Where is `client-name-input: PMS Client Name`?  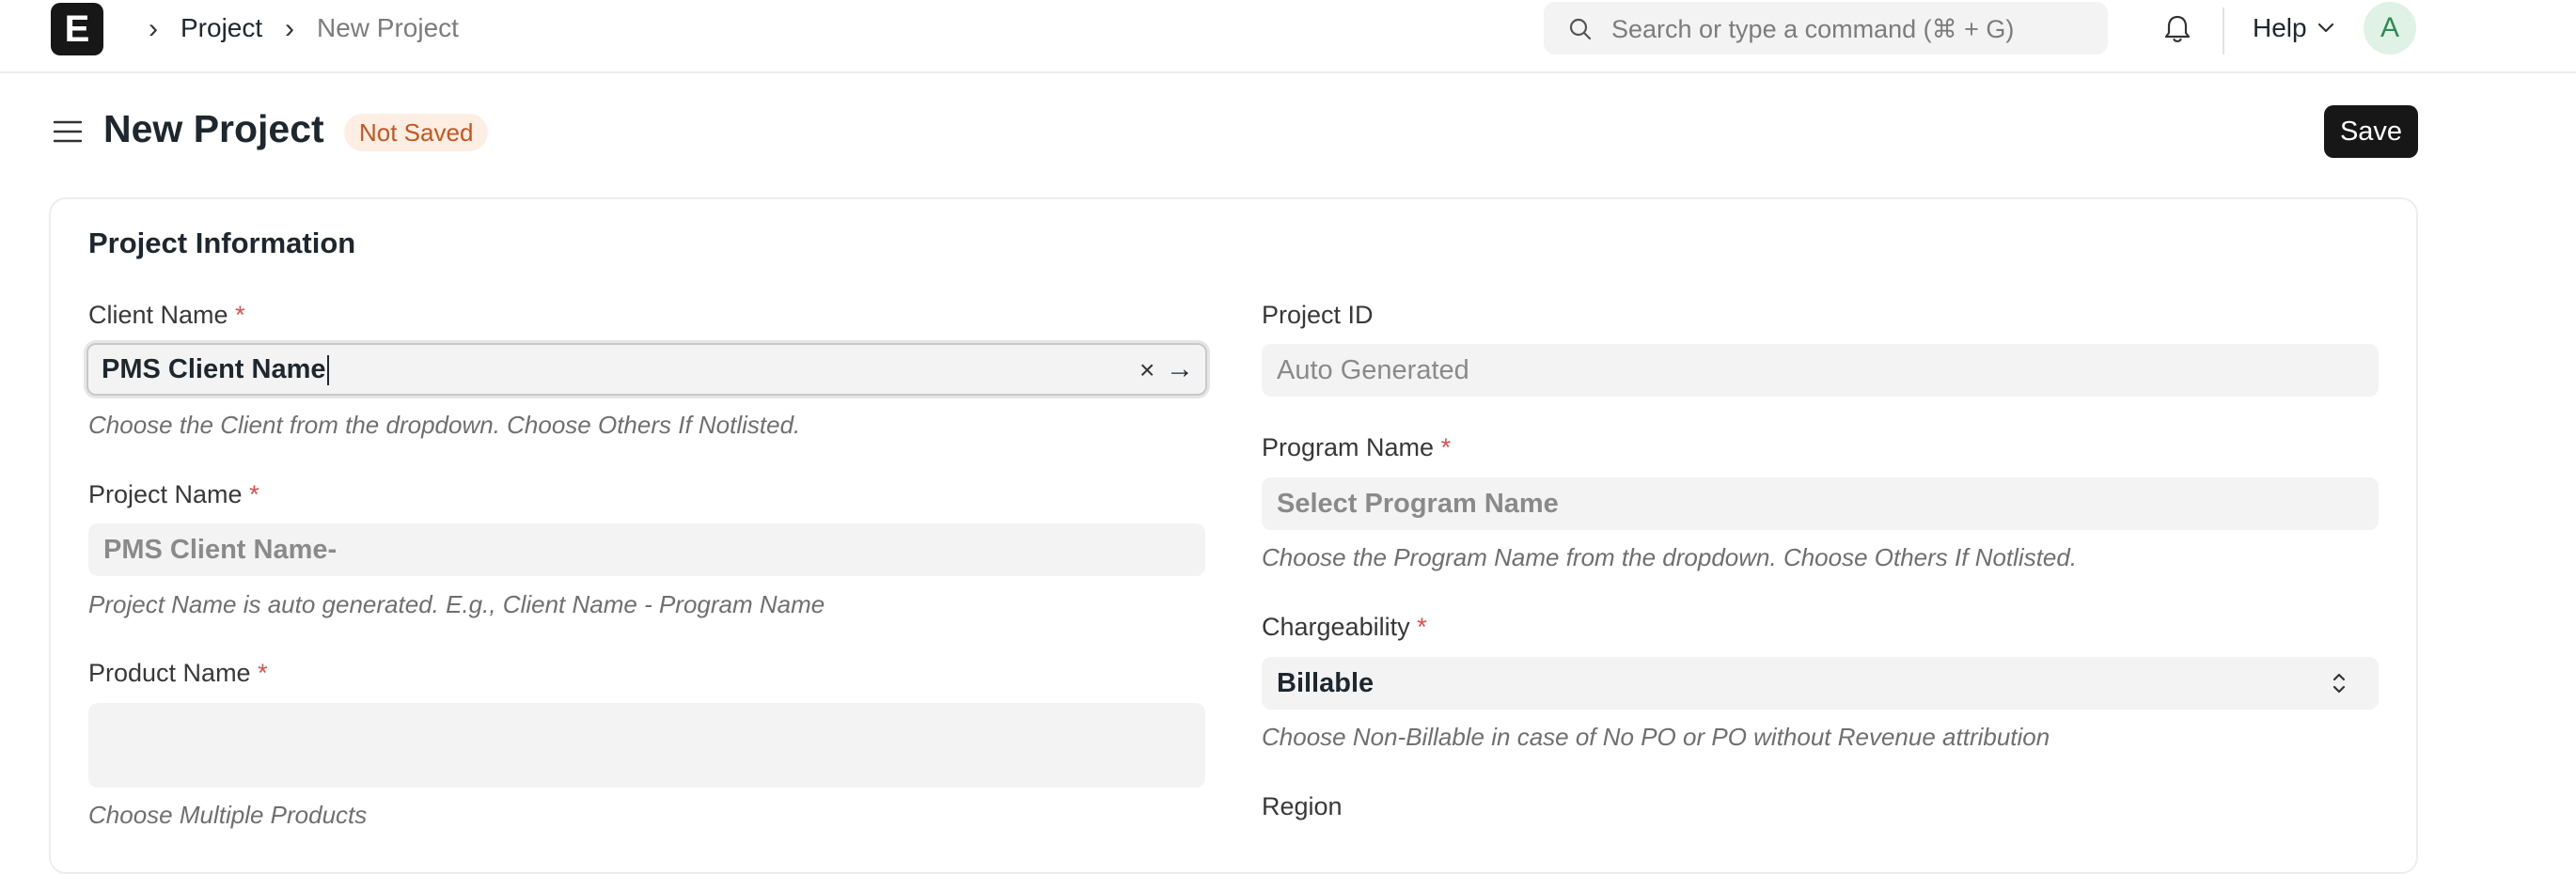
client-name-input: PMS Client Name is located at coordinates (647, 369).